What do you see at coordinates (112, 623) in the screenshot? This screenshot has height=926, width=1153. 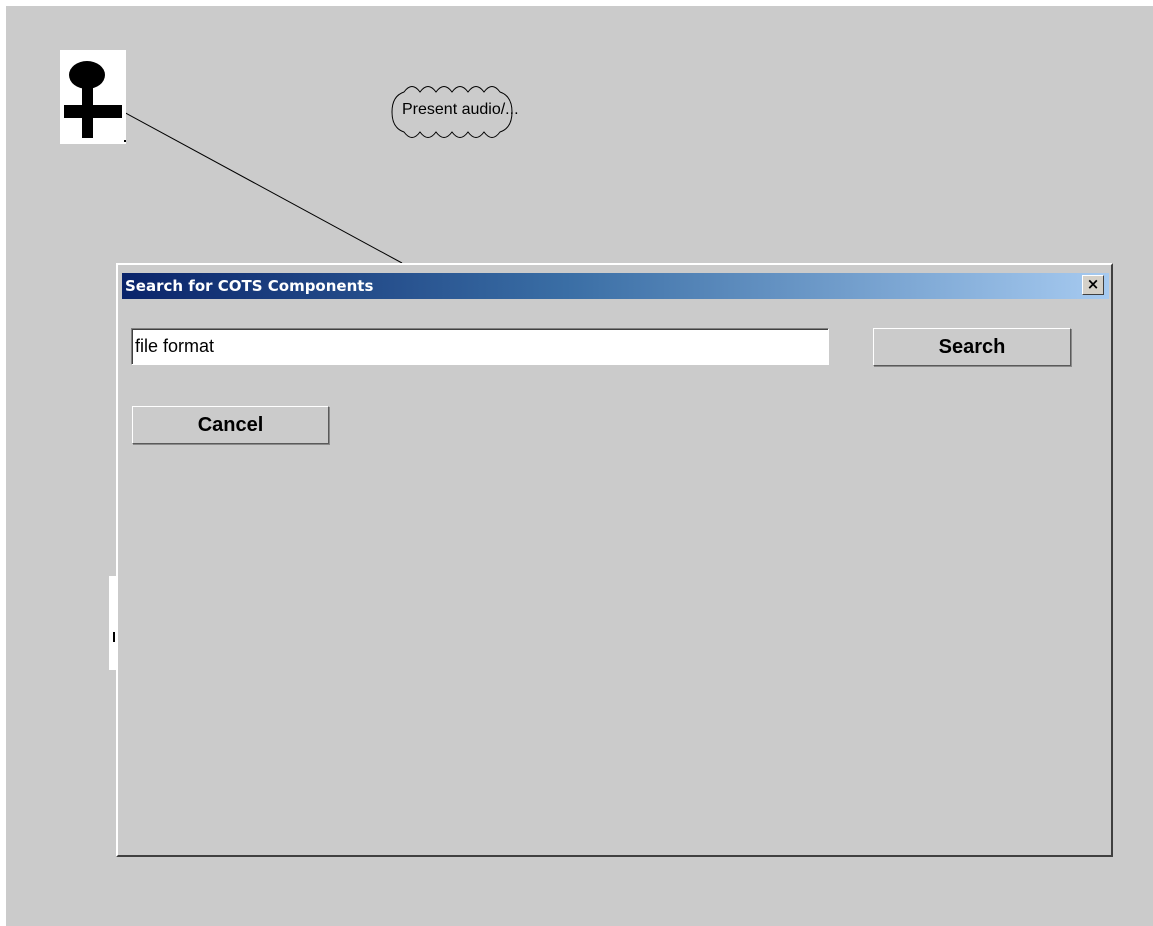 I see `partial-panel-edge` at bounding box center [112, 623].